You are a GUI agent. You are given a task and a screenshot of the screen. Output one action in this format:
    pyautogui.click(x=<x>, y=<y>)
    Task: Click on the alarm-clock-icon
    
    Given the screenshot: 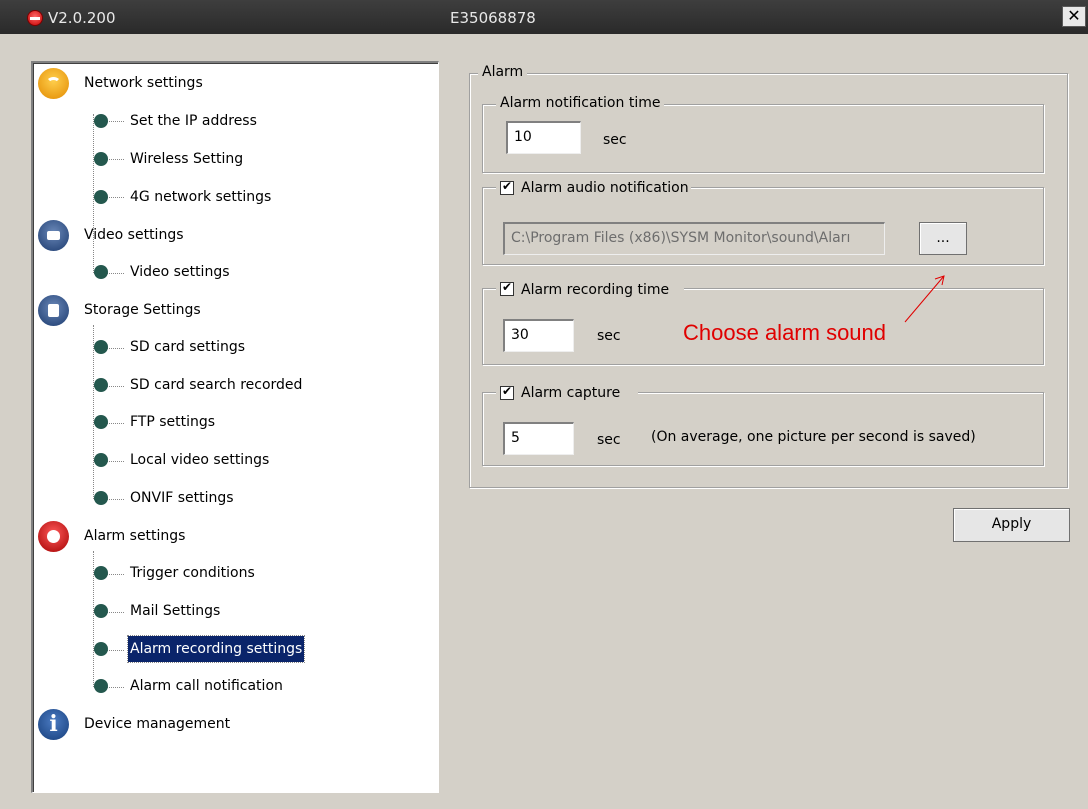 What is the action you would take?
    pyautogui.click(x=53, y=536)
    